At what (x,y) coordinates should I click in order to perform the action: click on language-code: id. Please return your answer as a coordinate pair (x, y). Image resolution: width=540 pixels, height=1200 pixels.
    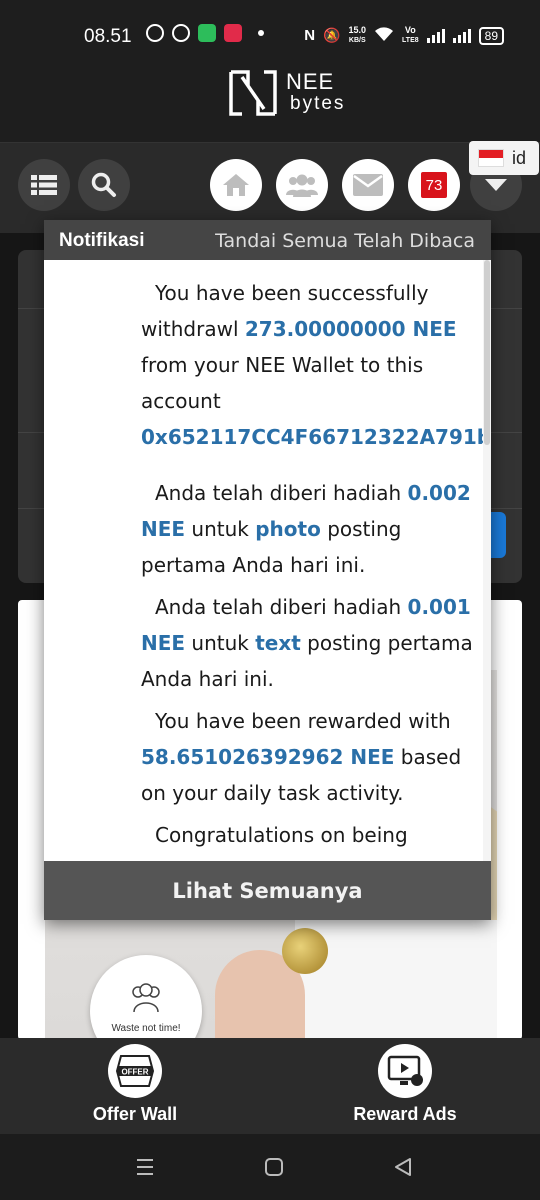
    Looking at the image, I should click on (519, 157).